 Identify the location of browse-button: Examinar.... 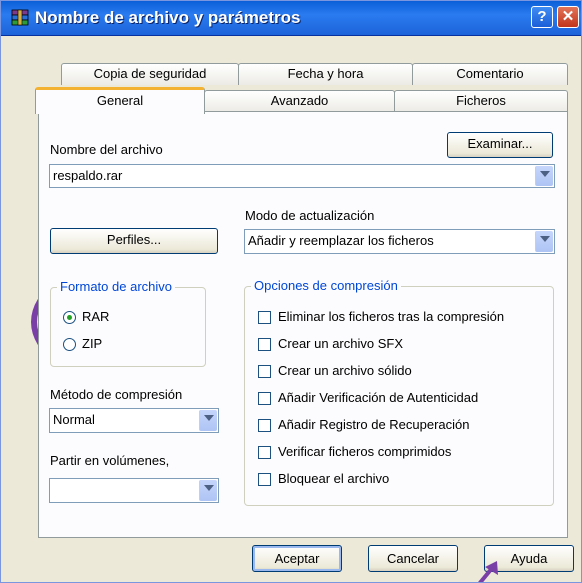
(500, 145).